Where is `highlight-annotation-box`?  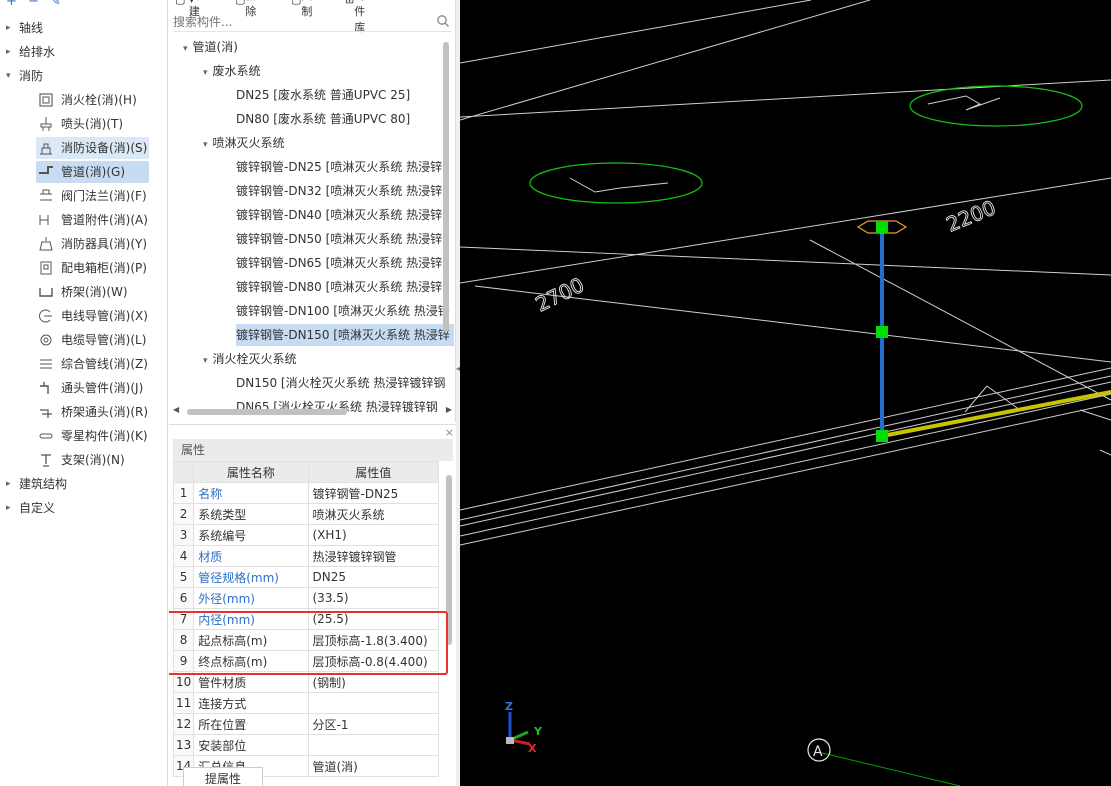 highlight-annotation-box is located at coordinates (308, 643).